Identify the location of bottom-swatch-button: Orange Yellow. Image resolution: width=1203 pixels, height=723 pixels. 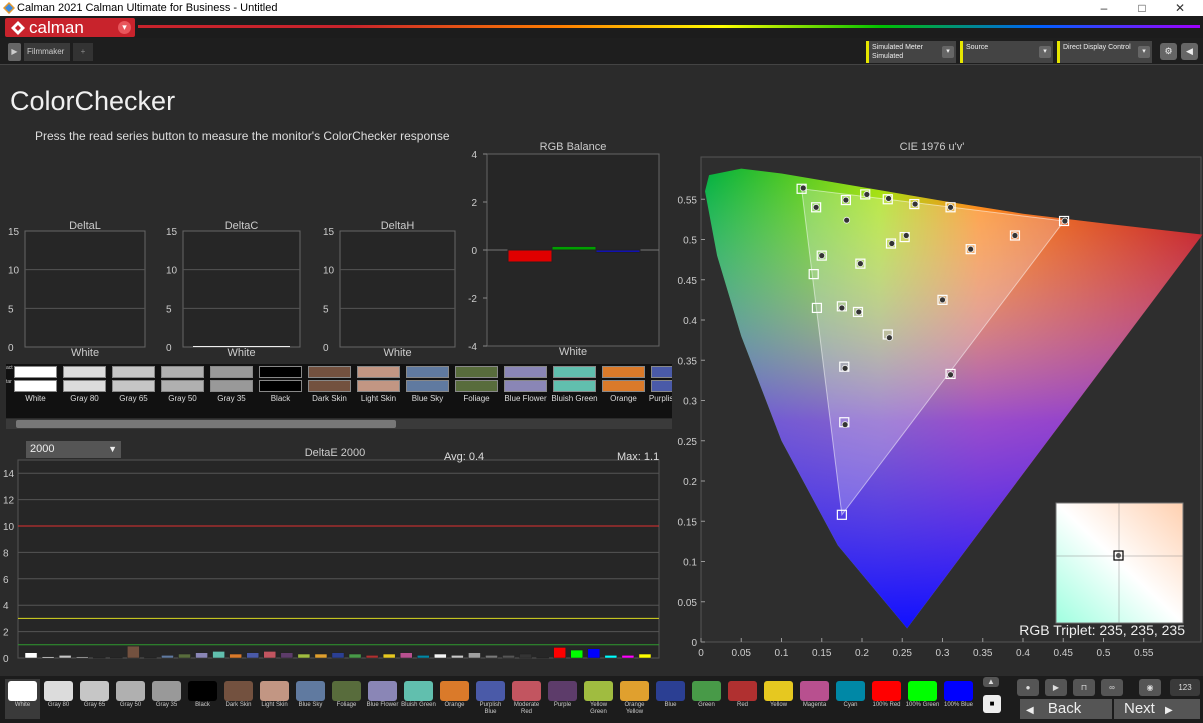
(634, 699).